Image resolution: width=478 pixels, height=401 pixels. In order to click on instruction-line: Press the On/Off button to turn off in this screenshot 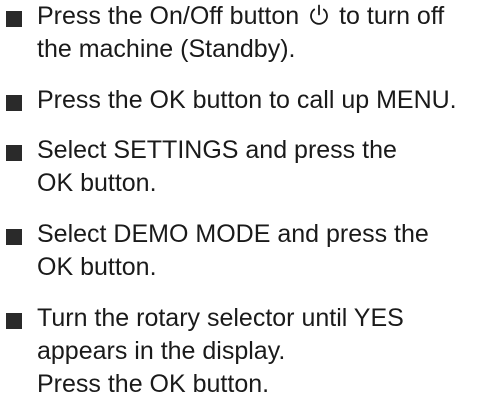, I will do `click(257, 16)`.